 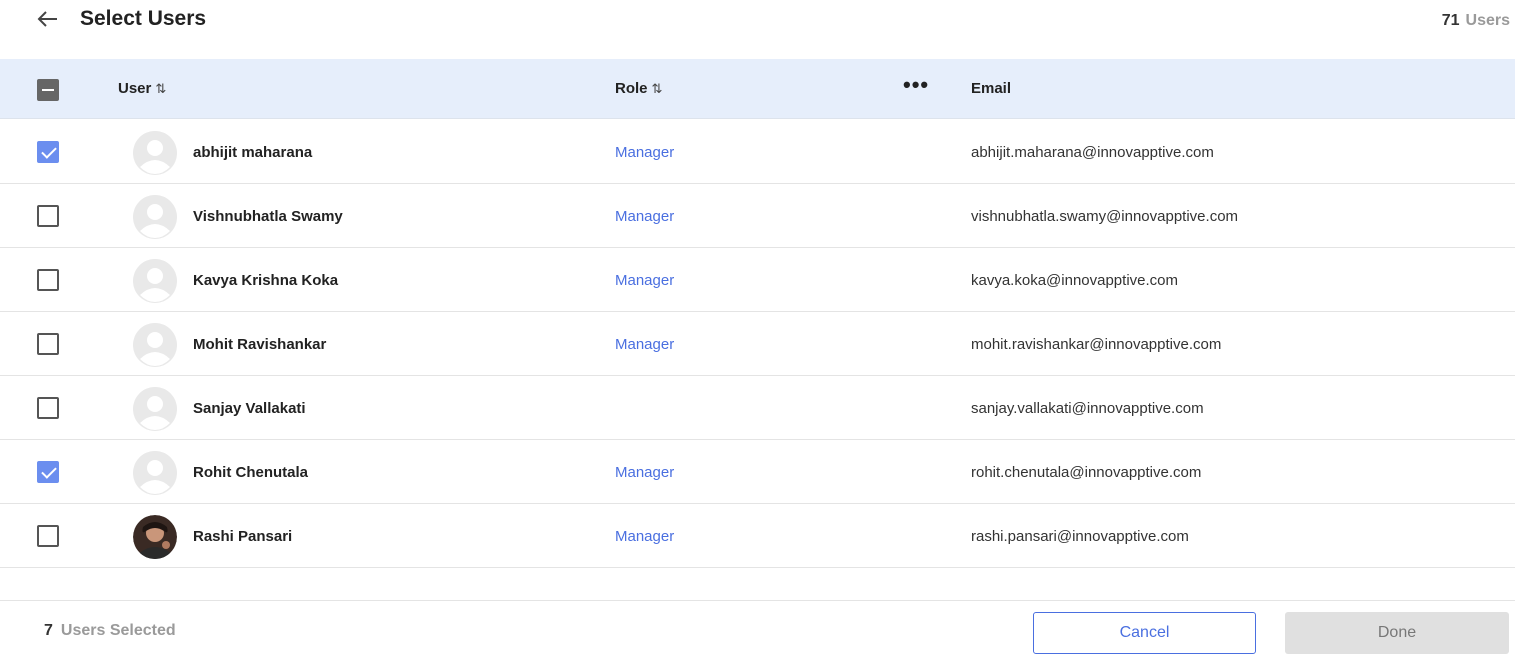 I want to click on user-count: 71 Users, so click(x=1476, y=21).